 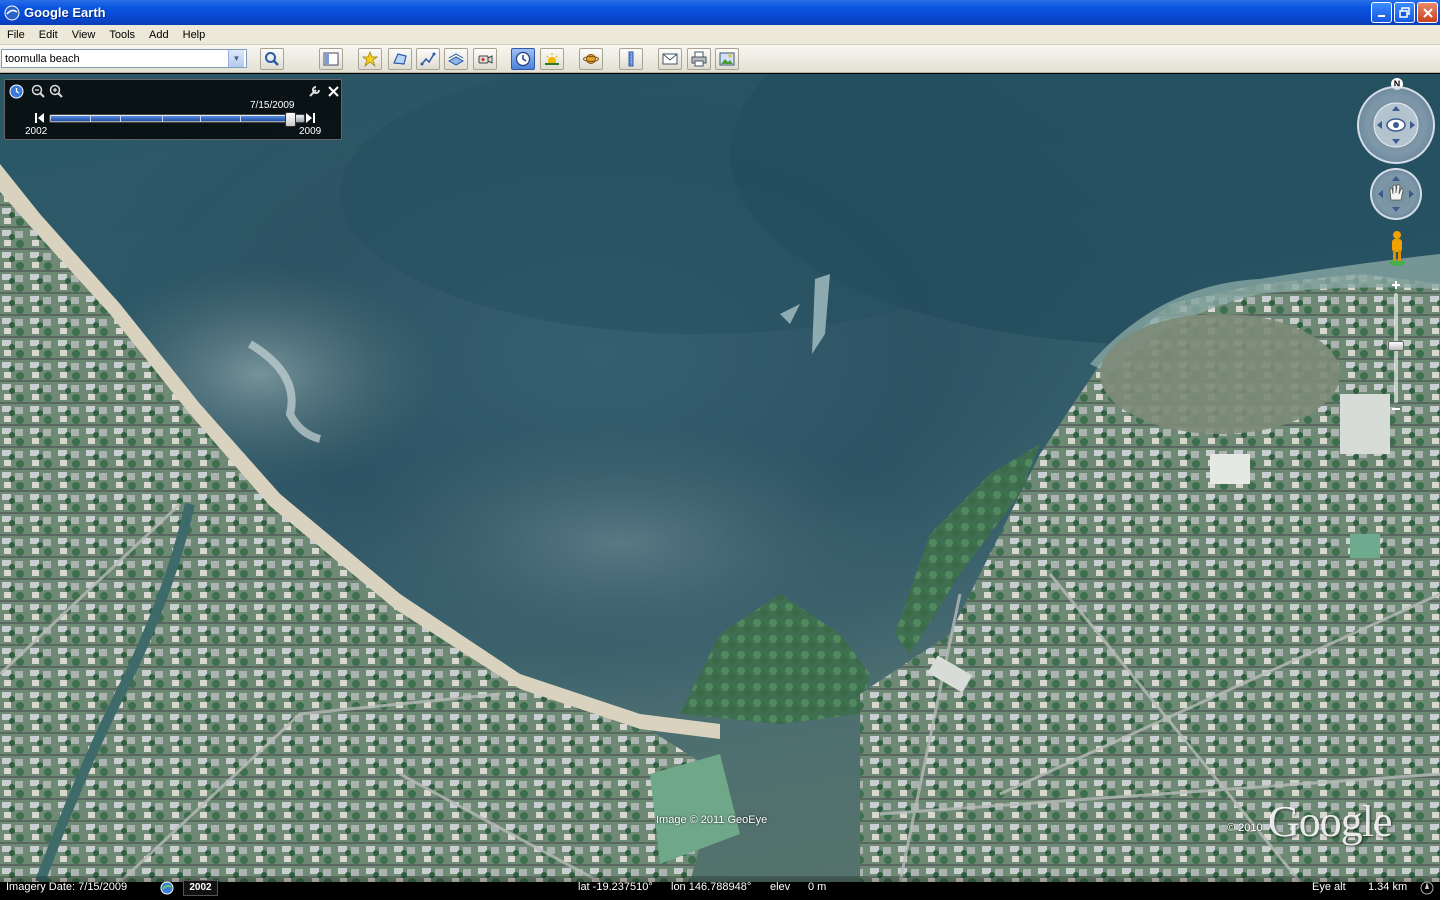 What do you see at coordinates (291, 119) in the screenshot?
I see `time-slider-thumb` at bounding box center [291, 119].